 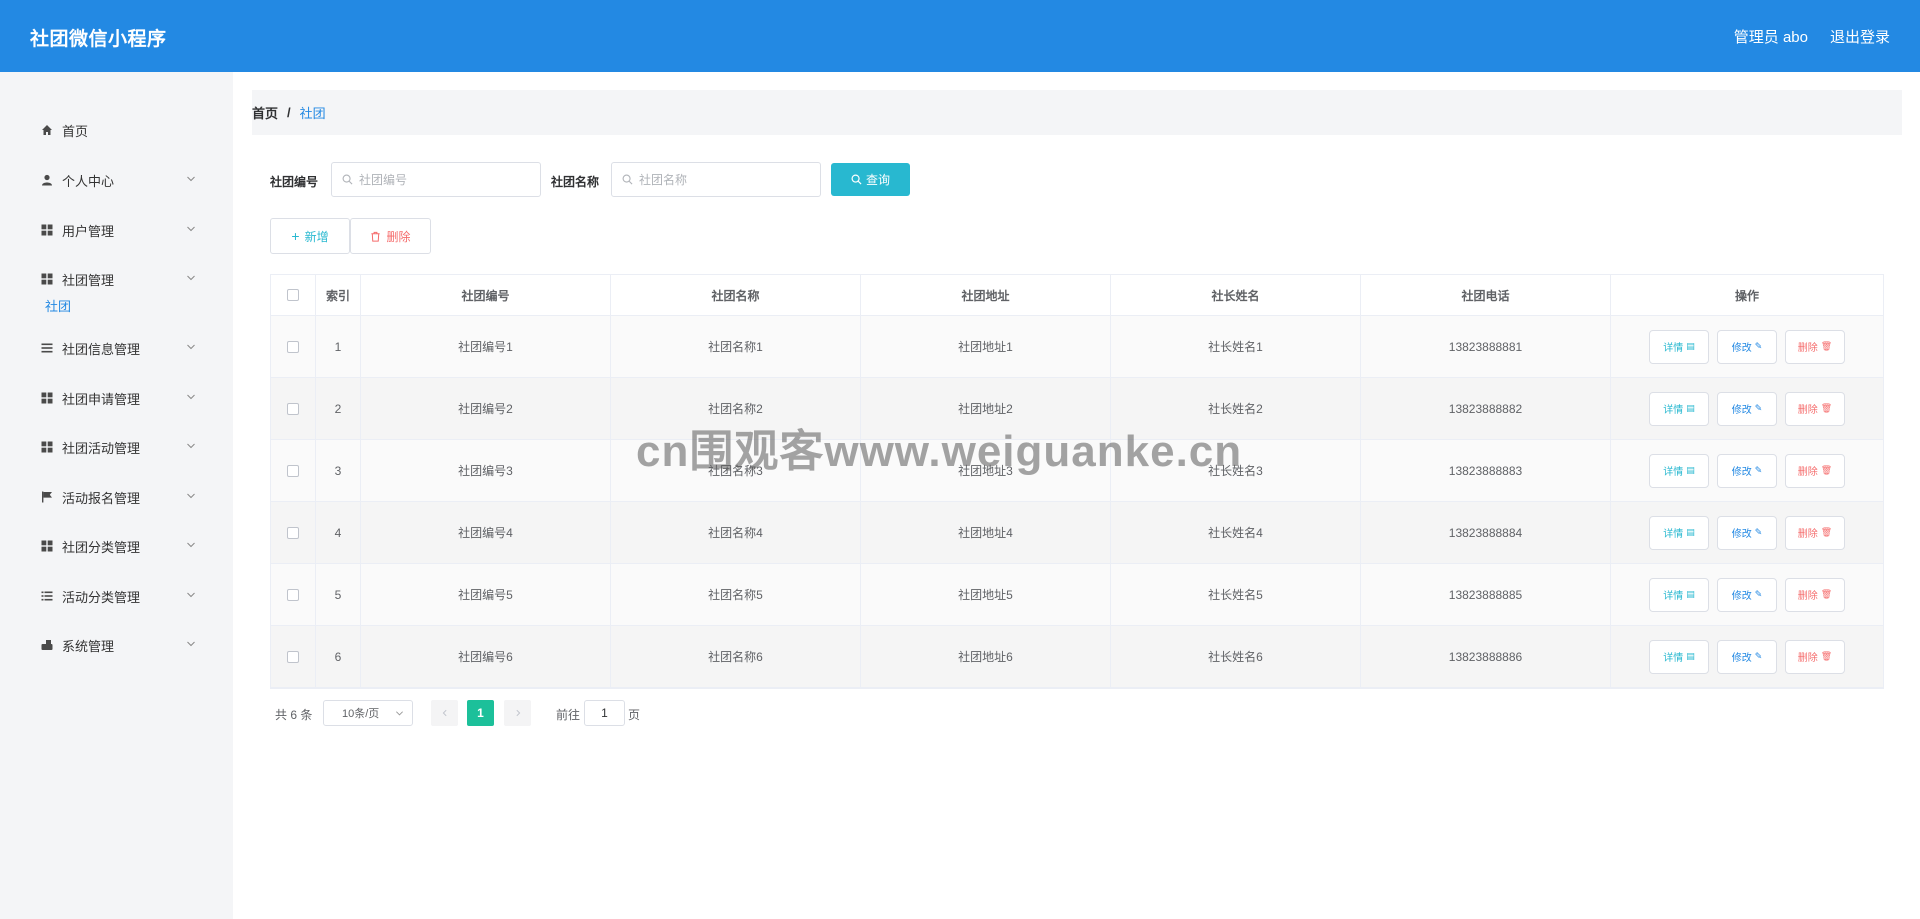 What do you see at coordinates (716, 179) in the screenshot?
I see `club-name-input: 社团名称` at bounding box center [716, 179].